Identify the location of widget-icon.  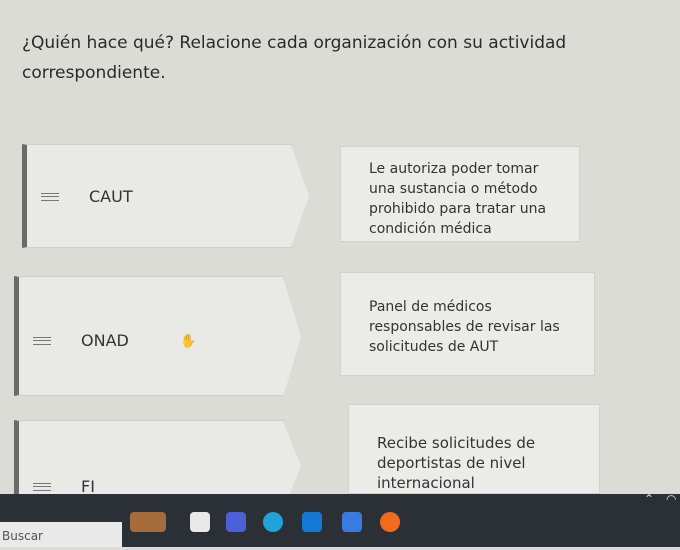
(148, 522).